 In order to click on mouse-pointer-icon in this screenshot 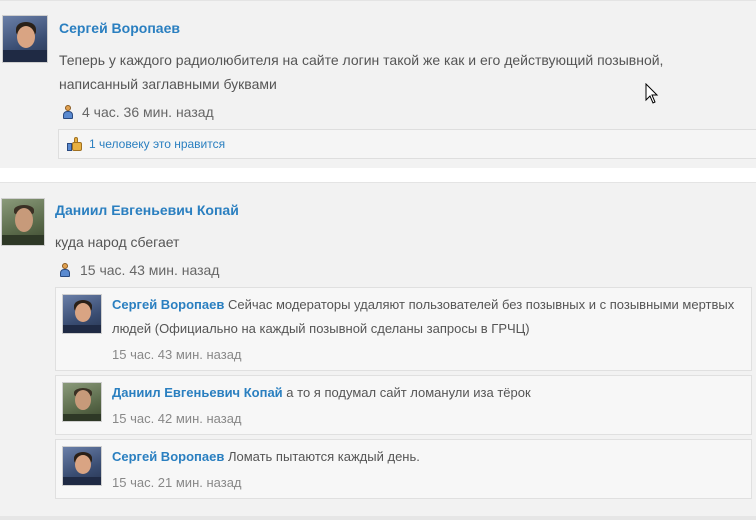, I will do `click(652, 93)`.